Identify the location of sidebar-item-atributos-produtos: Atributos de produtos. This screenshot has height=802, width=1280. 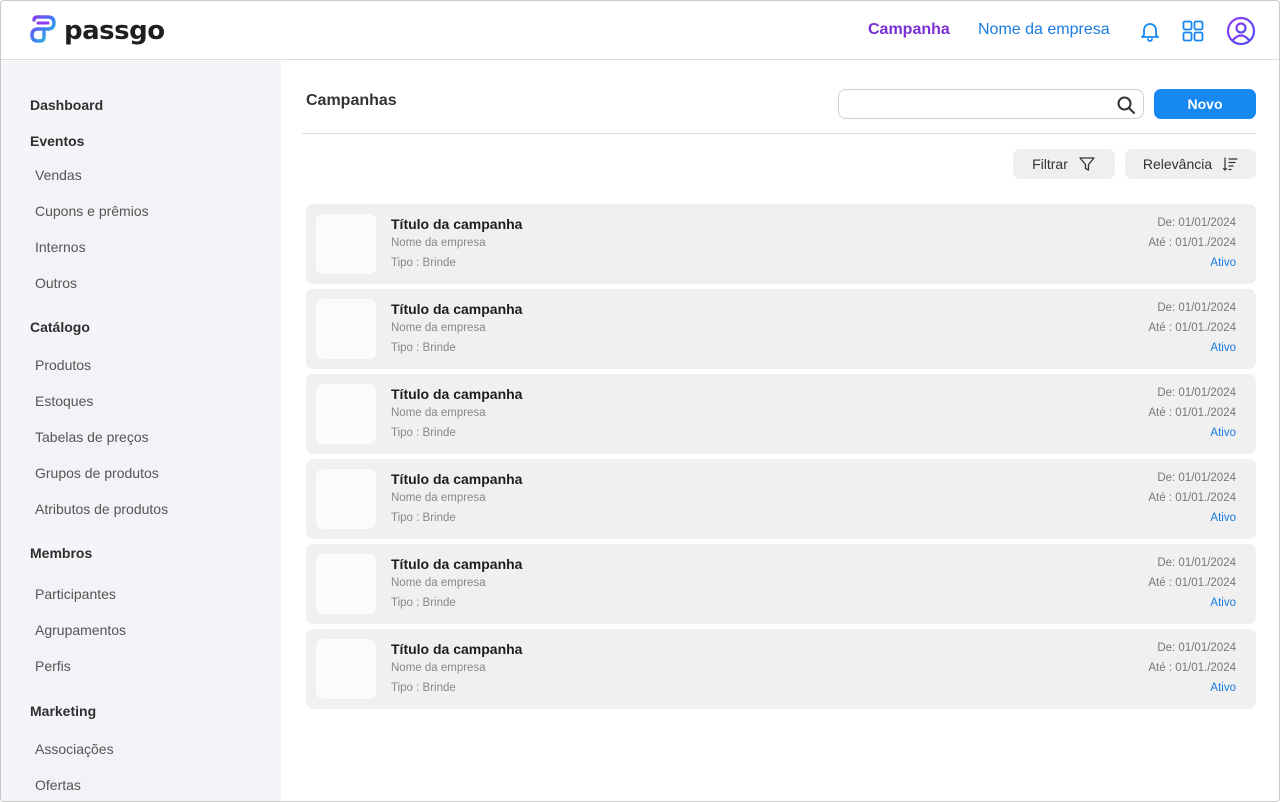
(143, 509).